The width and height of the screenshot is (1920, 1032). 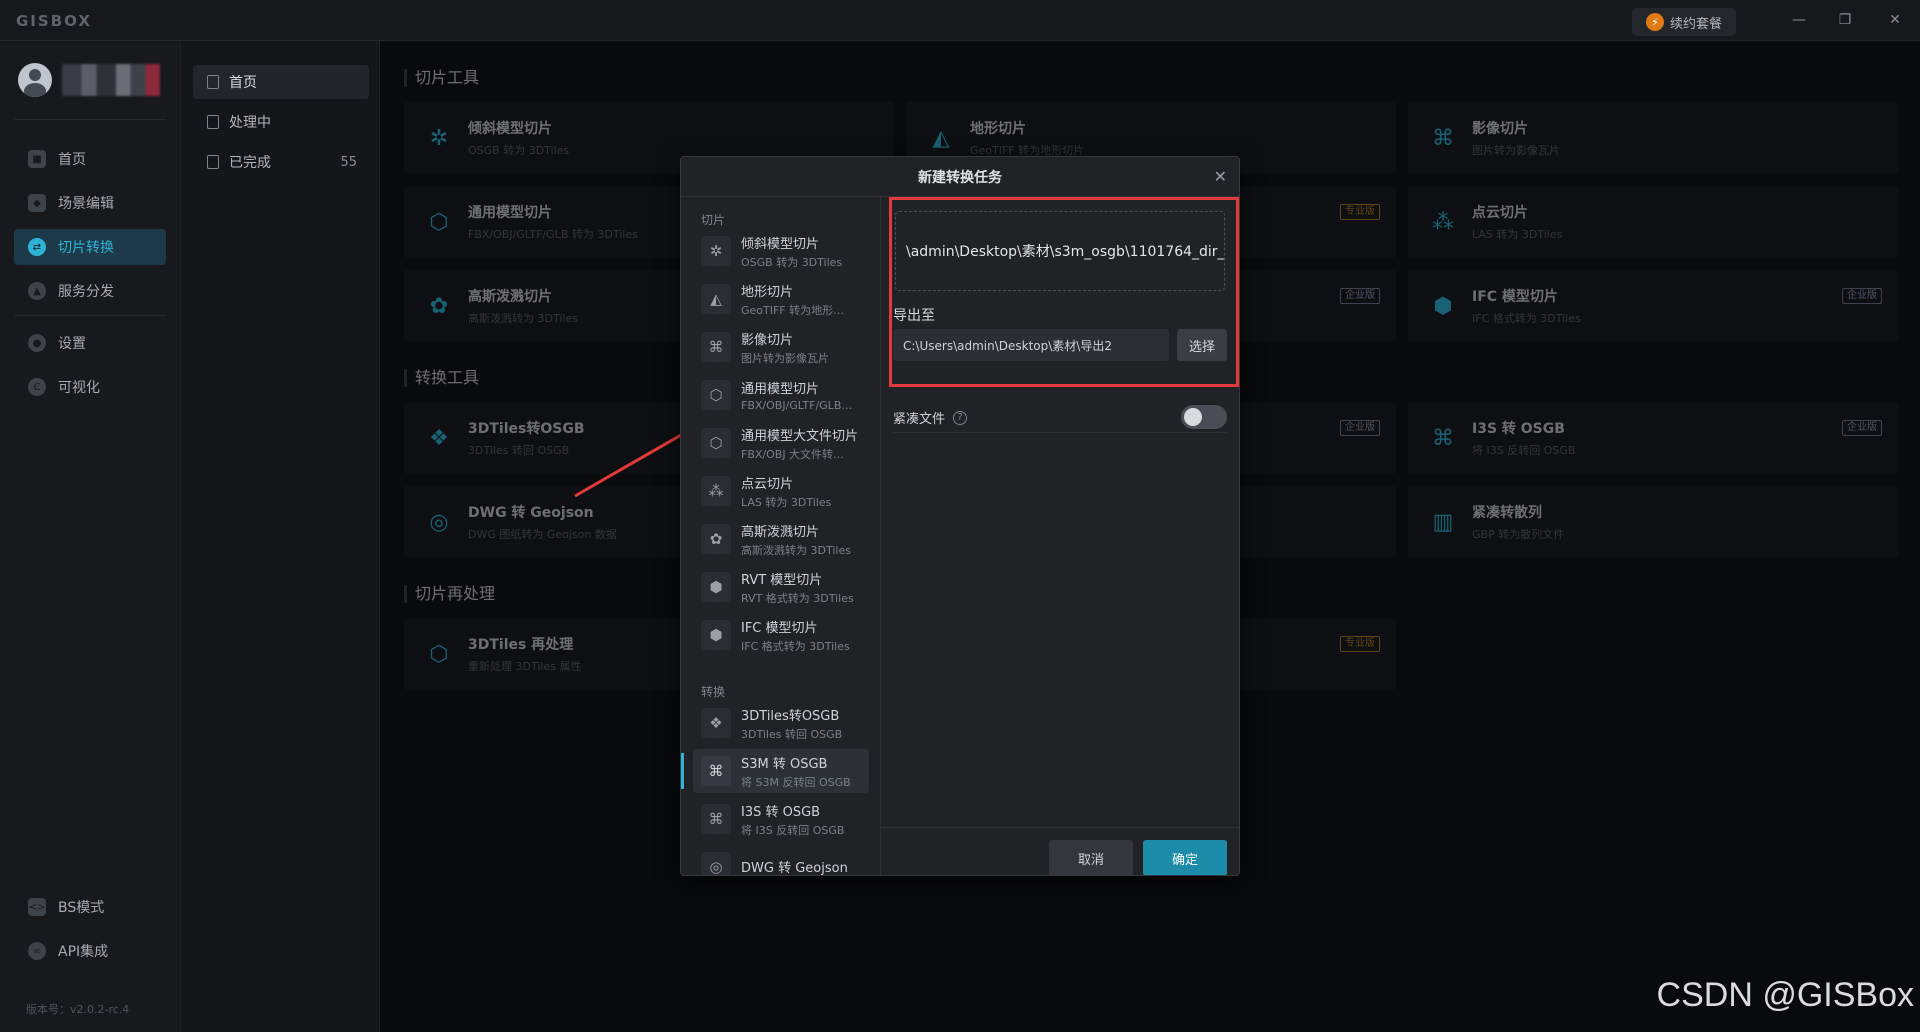 What do you see at coordinates (111, 80) in the screenshot?
I see `username-blurred` at bounding box center [111, 80].